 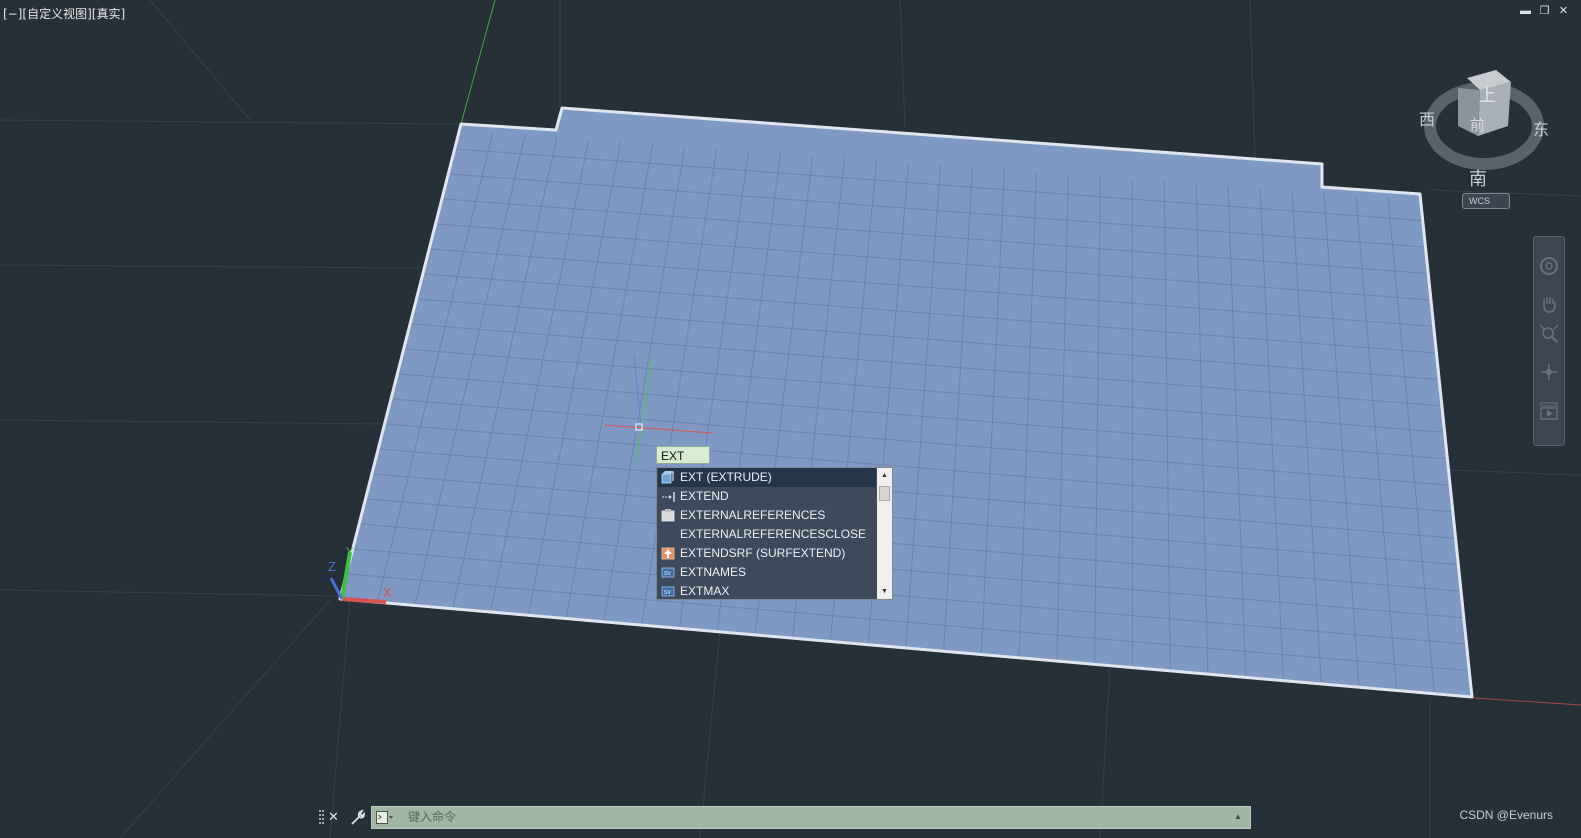 I want to click on minimize-icon: ▬, so click(x=1525, y=11).